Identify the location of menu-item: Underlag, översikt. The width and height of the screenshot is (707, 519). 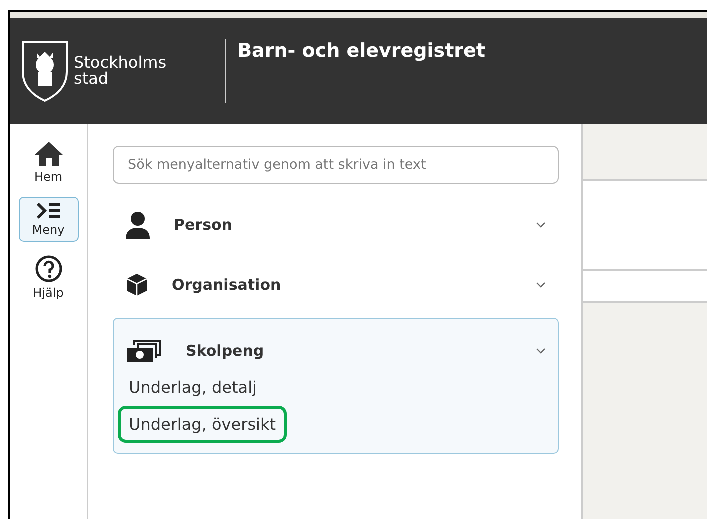
(203, 424).